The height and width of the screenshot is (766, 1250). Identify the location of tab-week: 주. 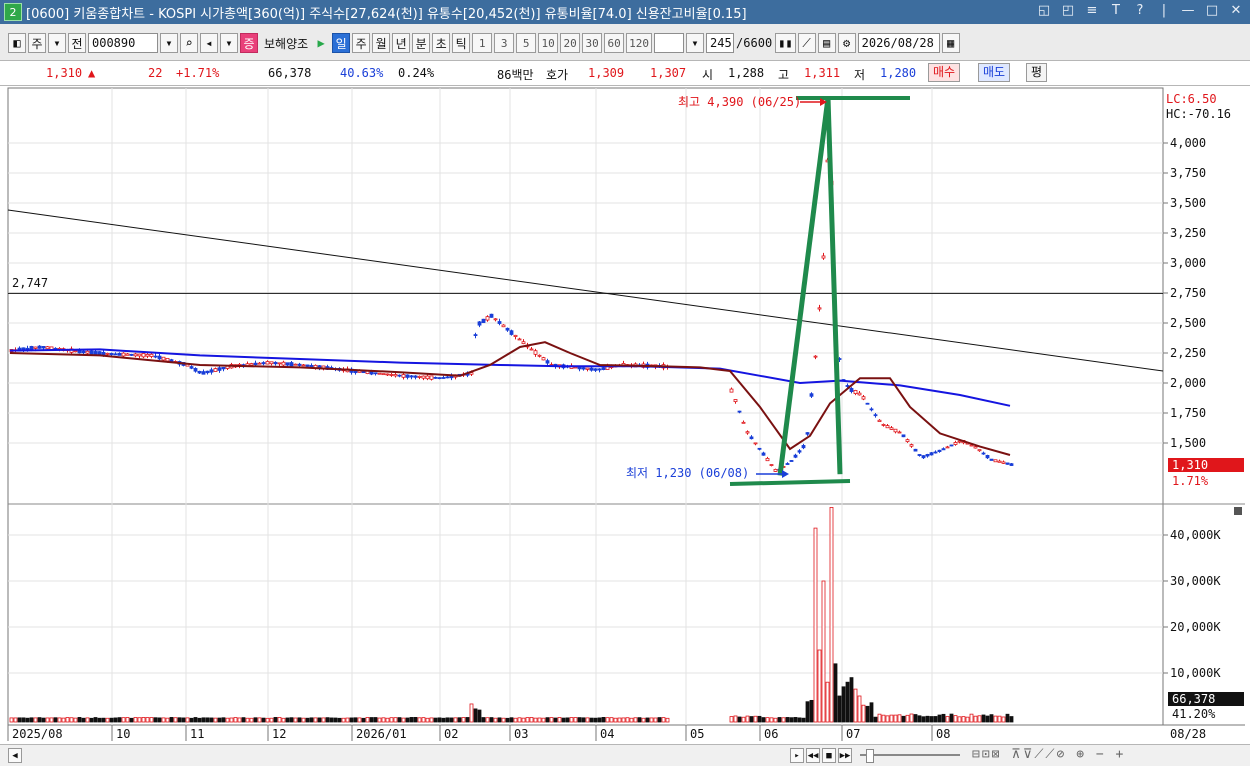
(361, 43).